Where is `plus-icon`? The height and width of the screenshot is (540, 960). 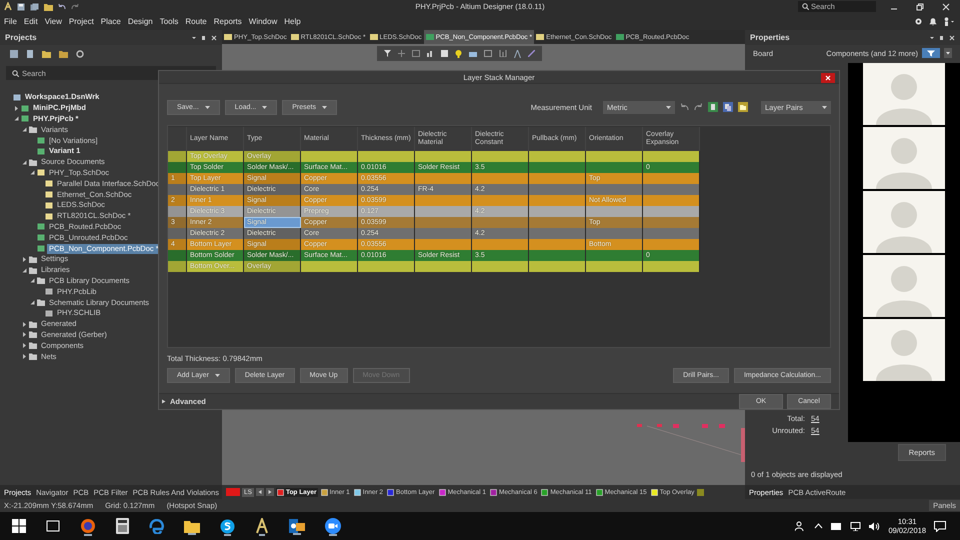
plus-icon is located at coordinates (401, 53).